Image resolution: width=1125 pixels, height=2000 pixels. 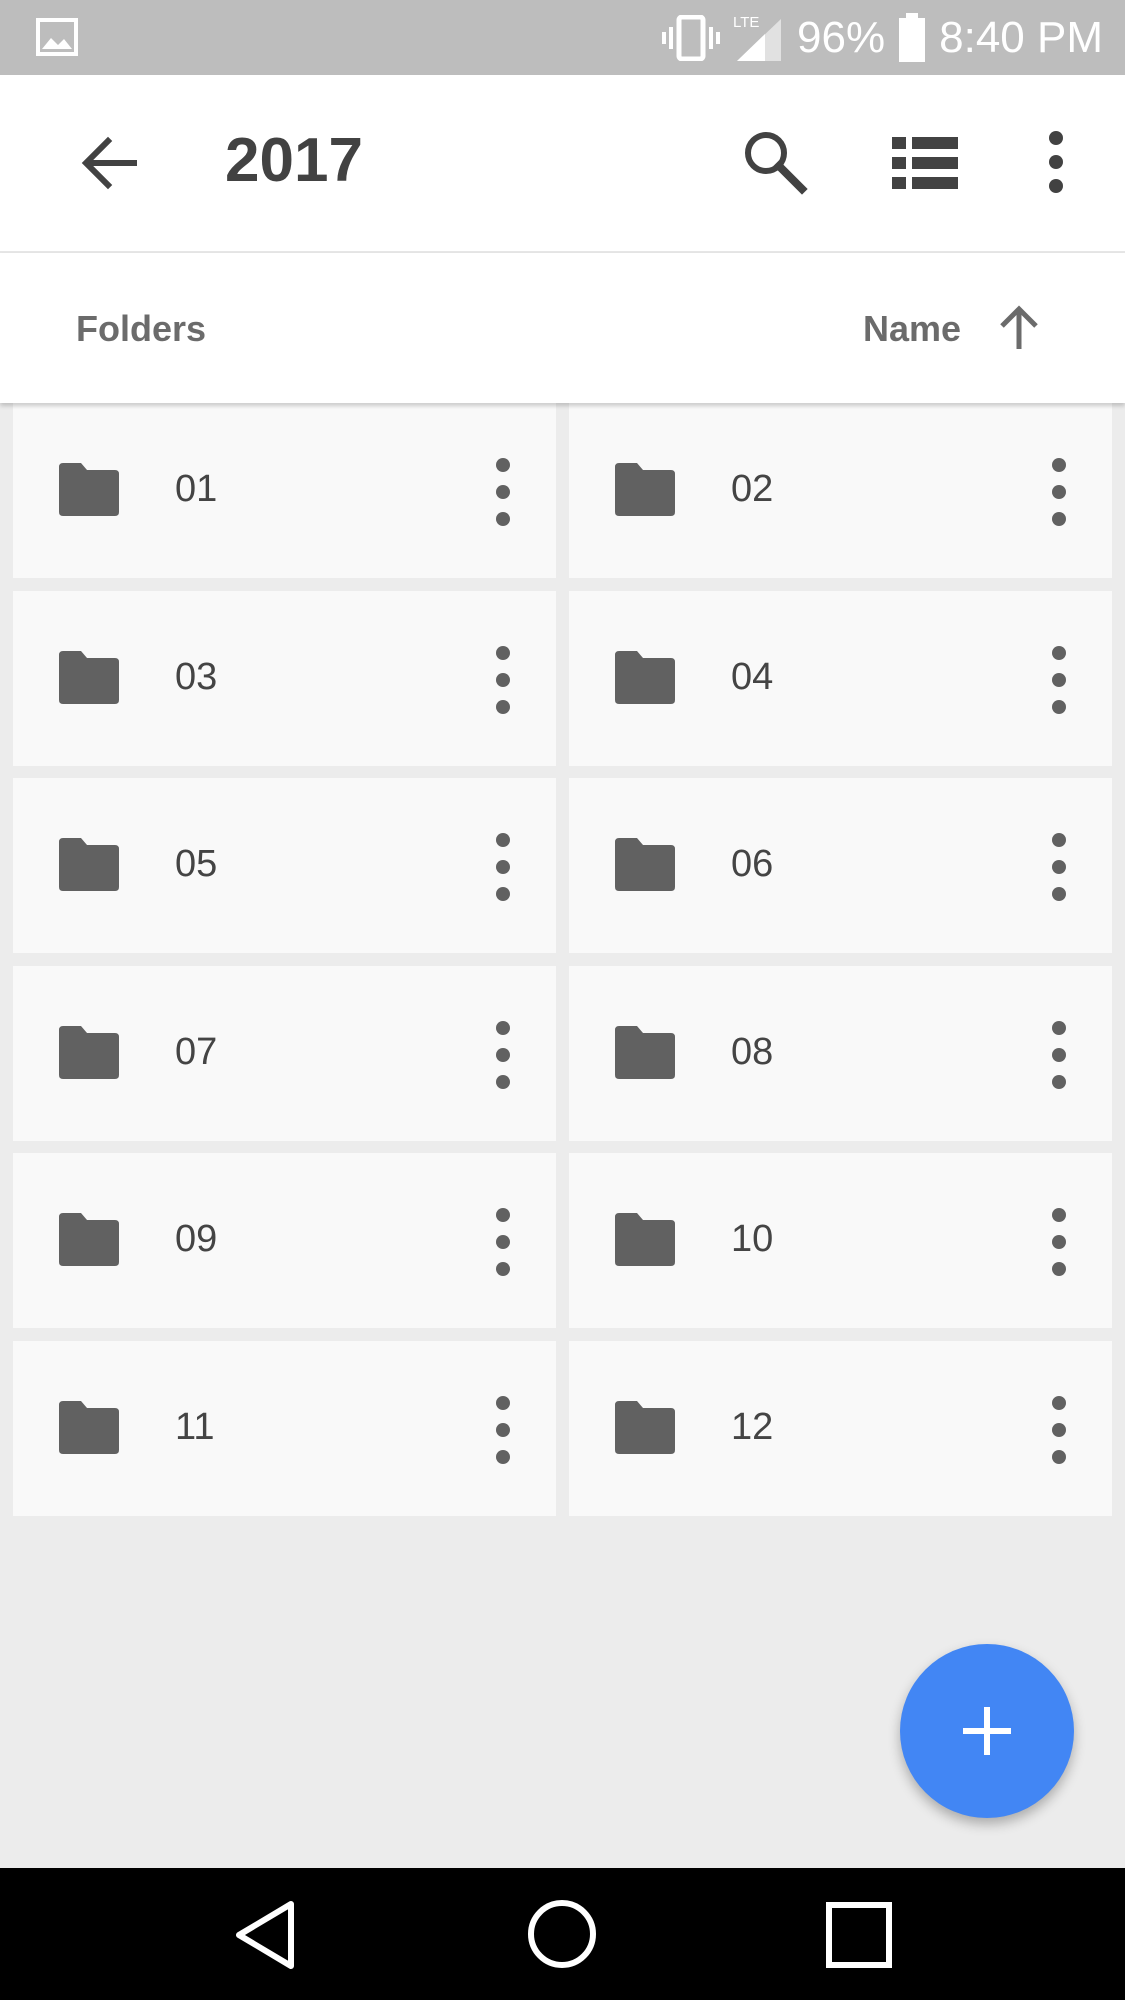 What do you see at coordinates (757, 37) in the screenshot?
I see `signal-icon: LTE` at bounding box center [757, 37].